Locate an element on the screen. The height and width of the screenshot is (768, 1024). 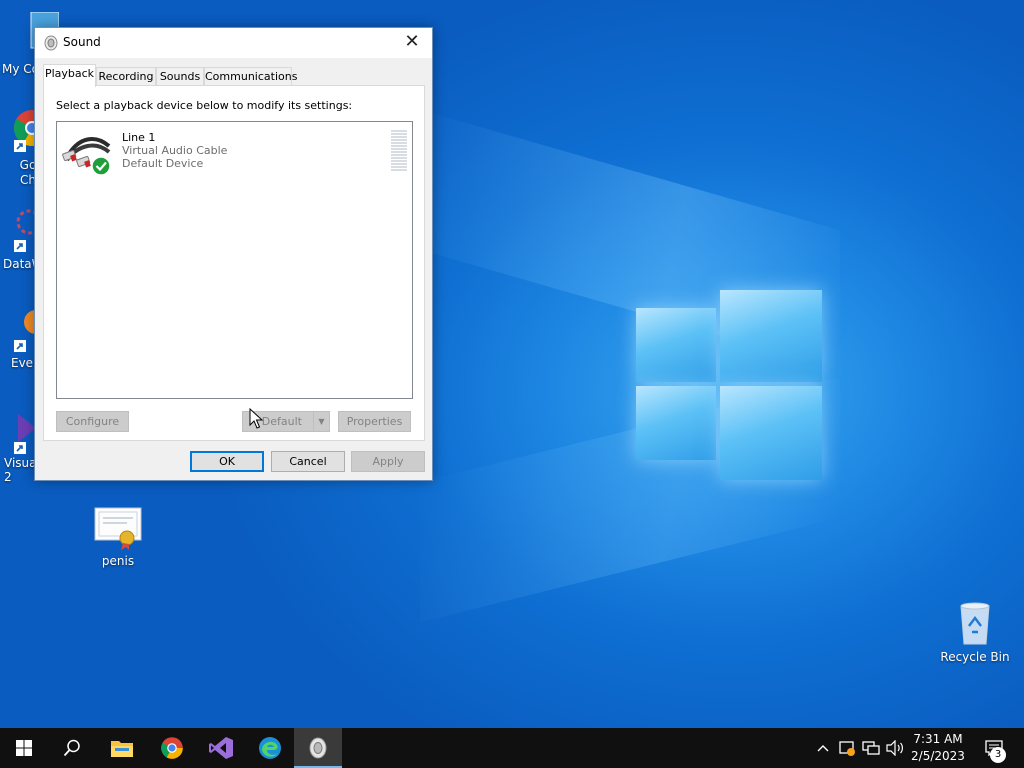
properties-button: Properties is located at coordinates (374, 421).